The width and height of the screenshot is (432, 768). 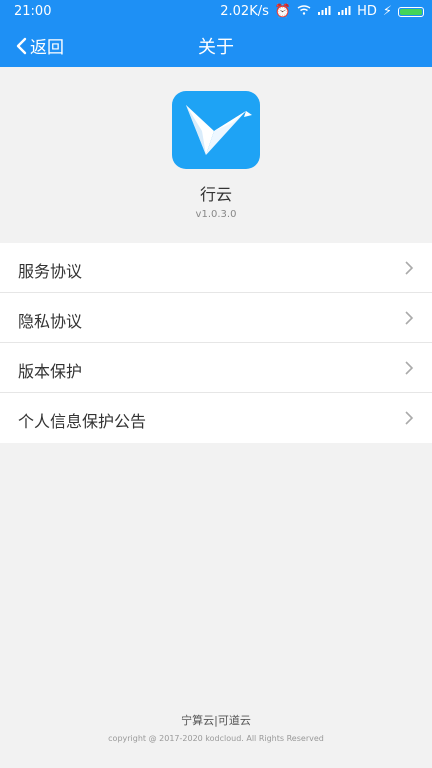 I want to click on alarm-icon: ⏰, so click(x=283, y=11).